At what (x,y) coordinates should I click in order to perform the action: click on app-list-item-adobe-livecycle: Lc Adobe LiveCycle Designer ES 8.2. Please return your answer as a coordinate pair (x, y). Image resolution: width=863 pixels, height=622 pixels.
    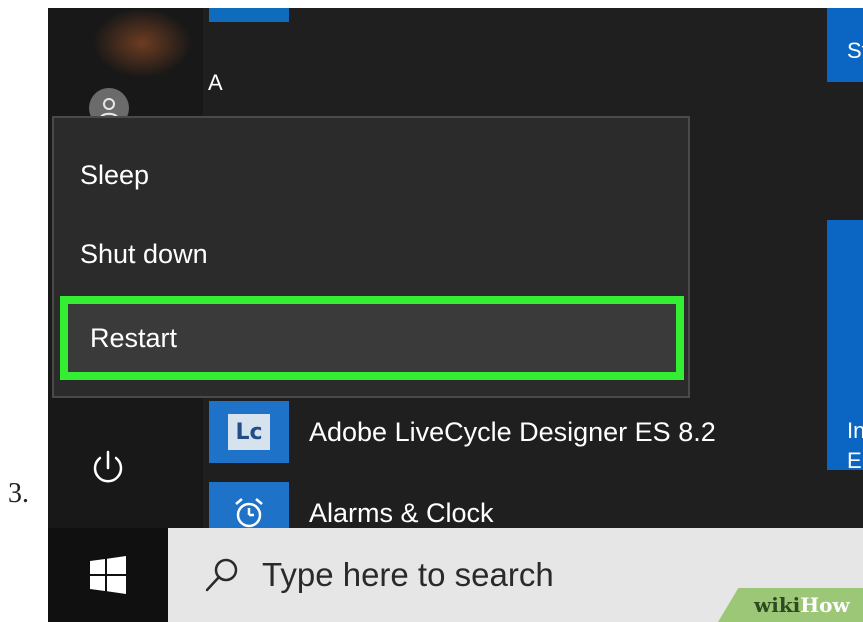
    Looking at the image, I should click on (462, 432).